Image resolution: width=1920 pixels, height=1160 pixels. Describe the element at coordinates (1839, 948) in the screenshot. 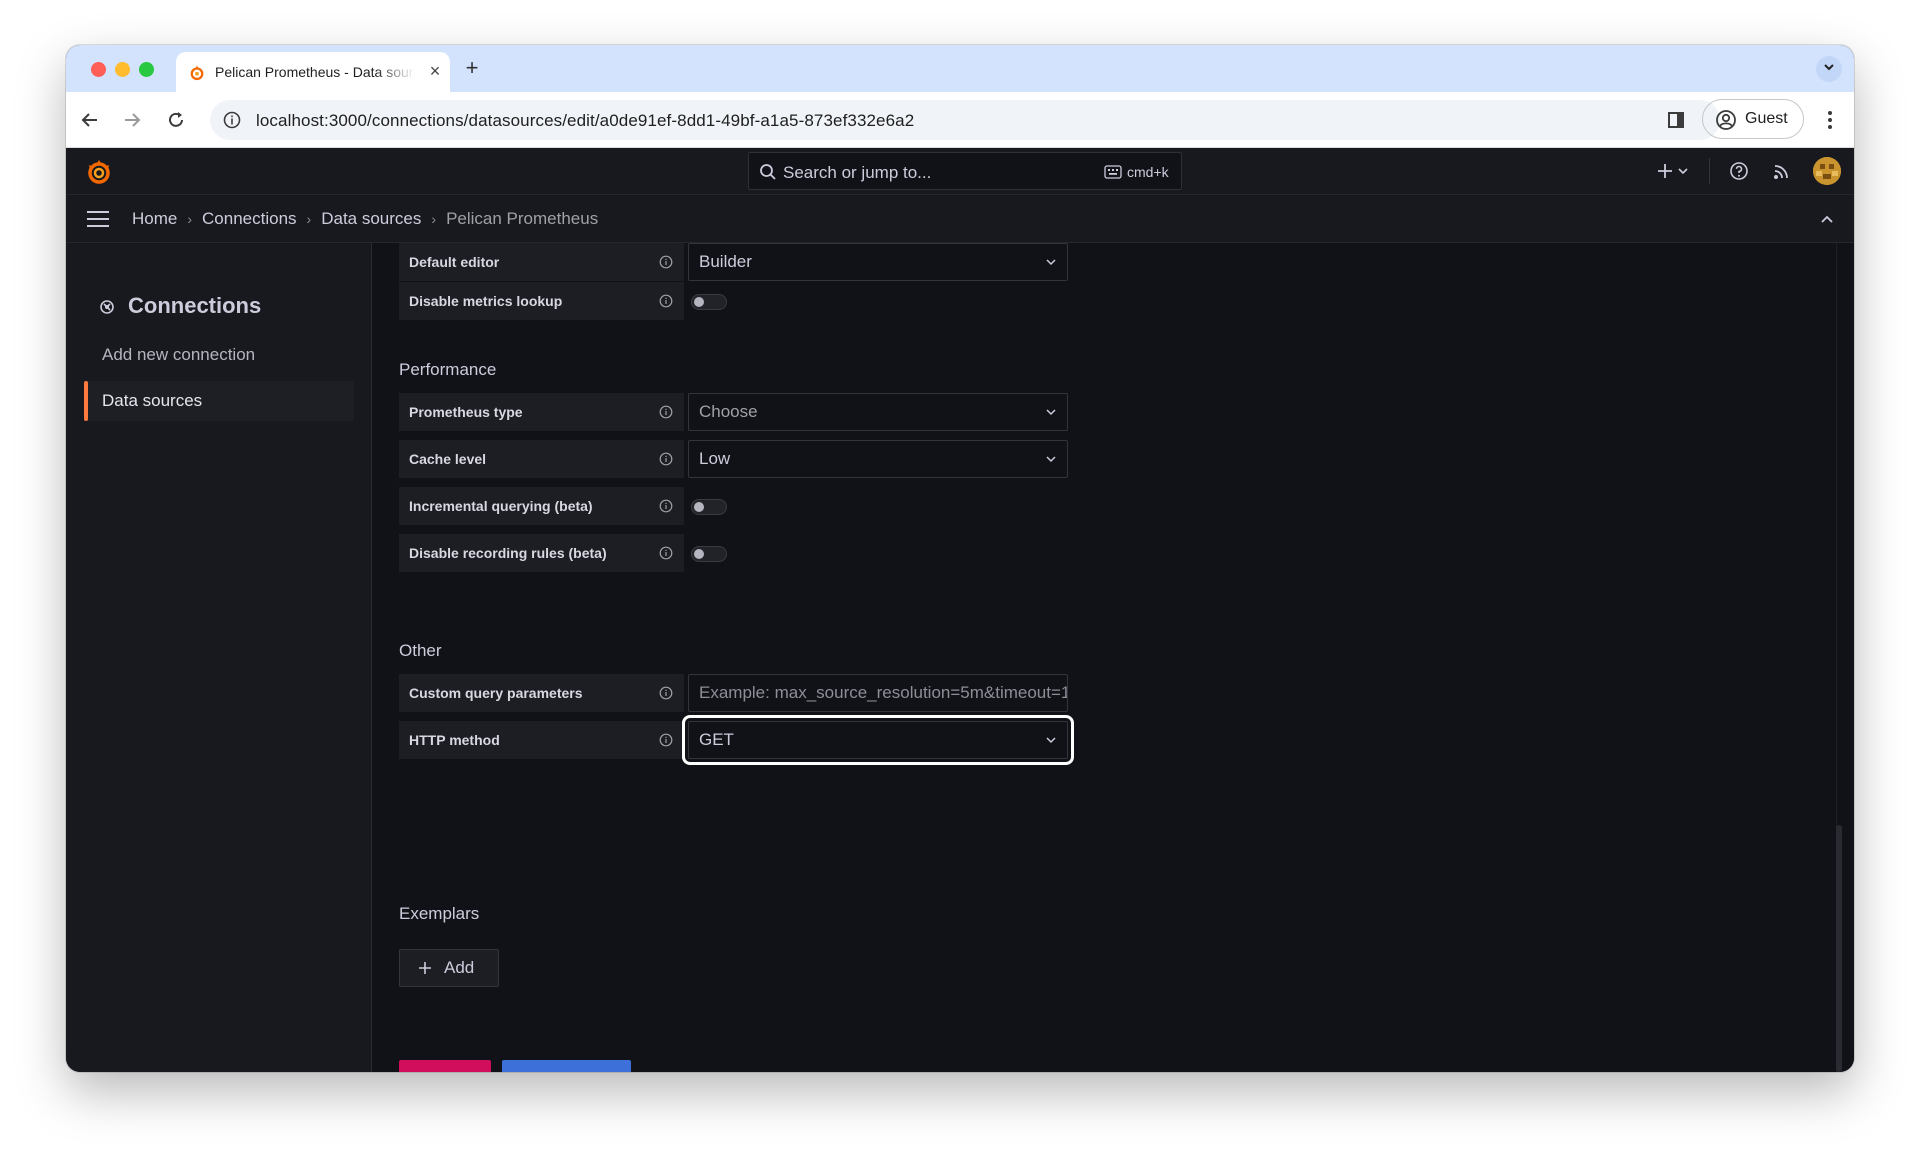

I see `scrollbar-thumb` at that location.